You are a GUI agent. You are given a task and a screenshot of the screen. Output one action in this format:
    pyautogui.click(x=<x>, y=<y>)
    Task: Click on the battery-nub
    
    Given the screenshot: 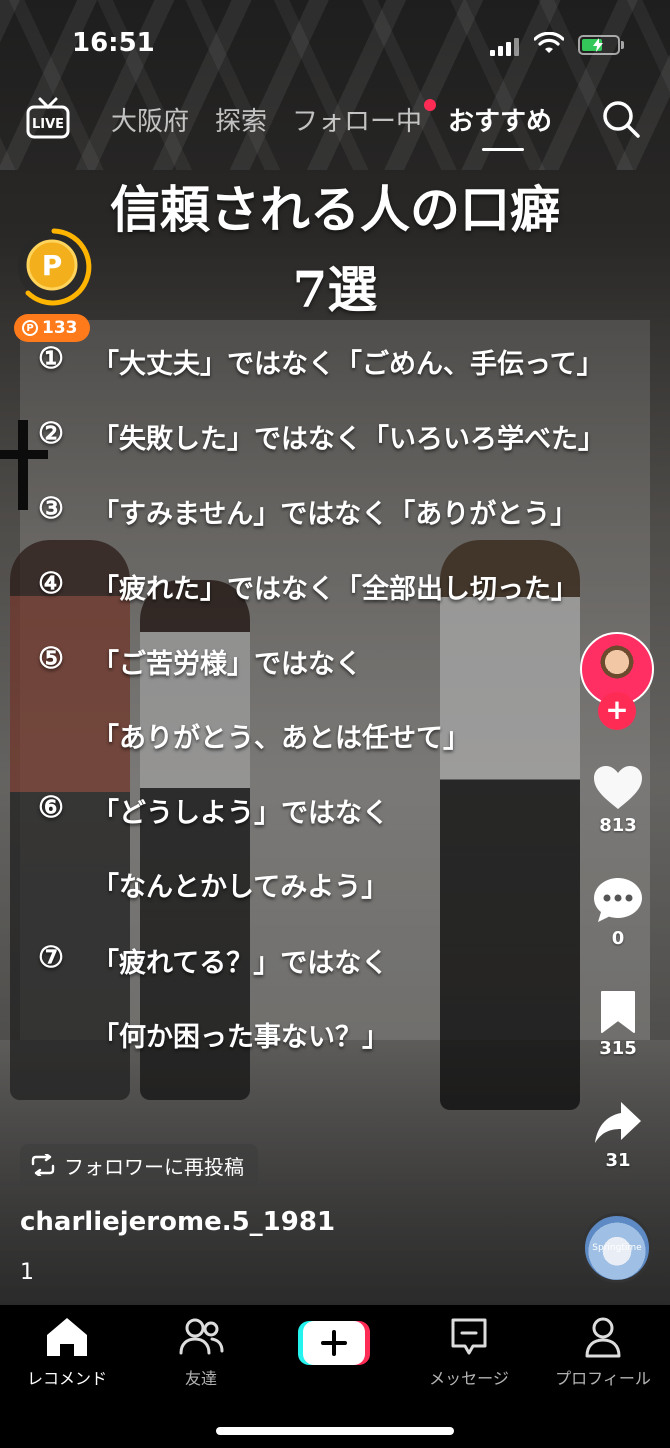 What is the action you would take?
    pyautogui.click(x=622, y=45)
    